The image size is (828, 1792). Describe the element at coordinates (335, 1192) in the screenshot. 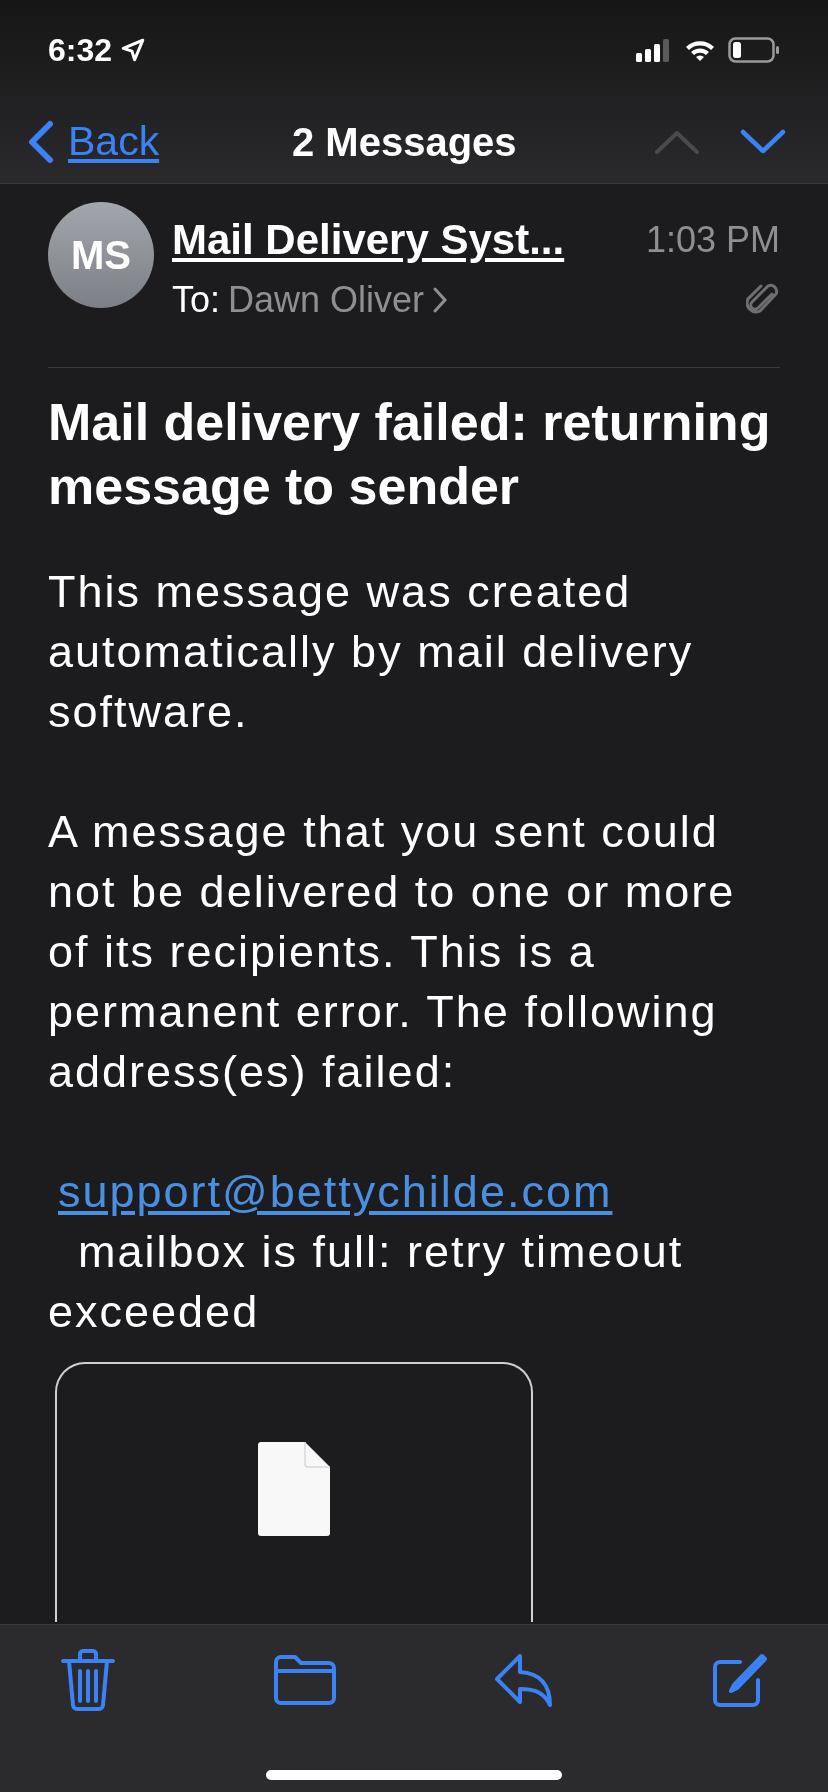

I see `email-address-link: support@bettychilde.com` at that location.